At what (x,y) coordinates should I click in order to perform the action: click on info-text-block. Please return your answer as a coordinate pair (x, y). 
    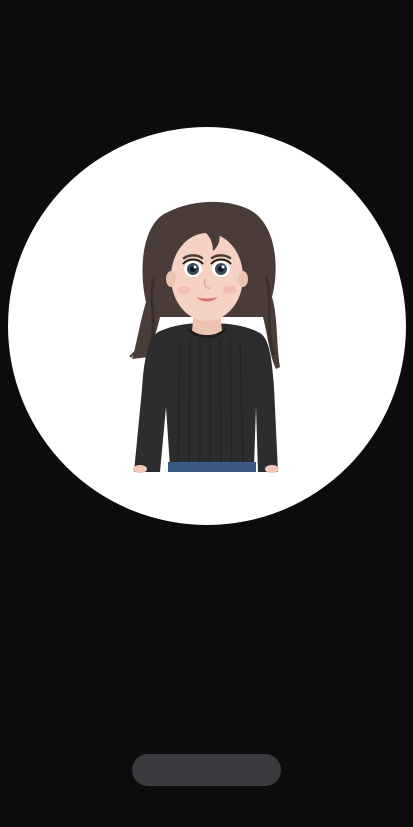
    Looking at the image, I should click on (206, 617).